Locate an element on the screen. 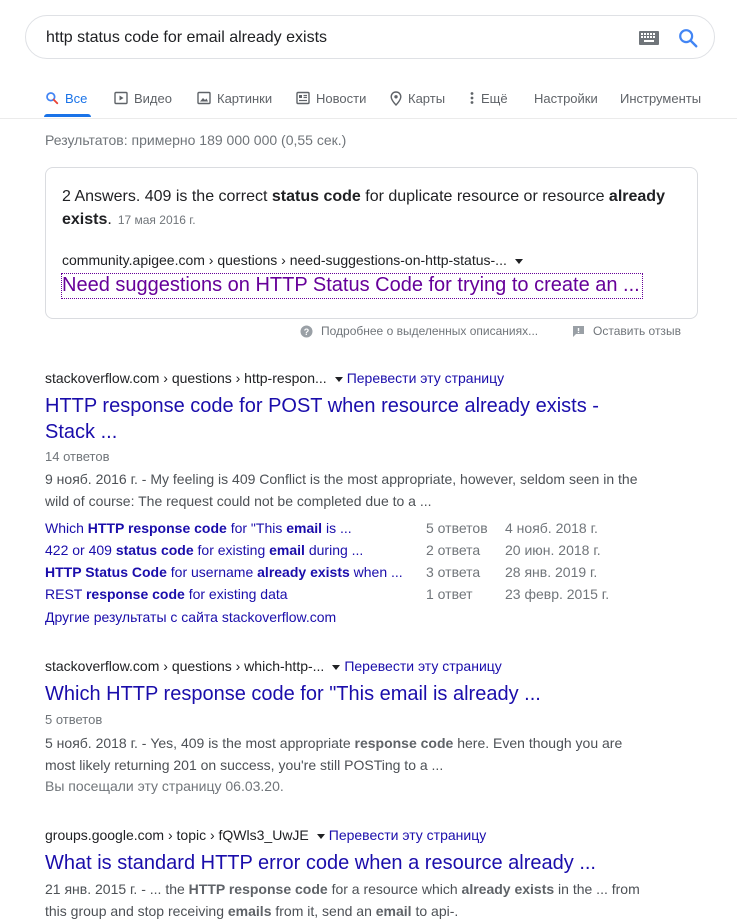  link-part: for "This is located at coordinates (256, 528).